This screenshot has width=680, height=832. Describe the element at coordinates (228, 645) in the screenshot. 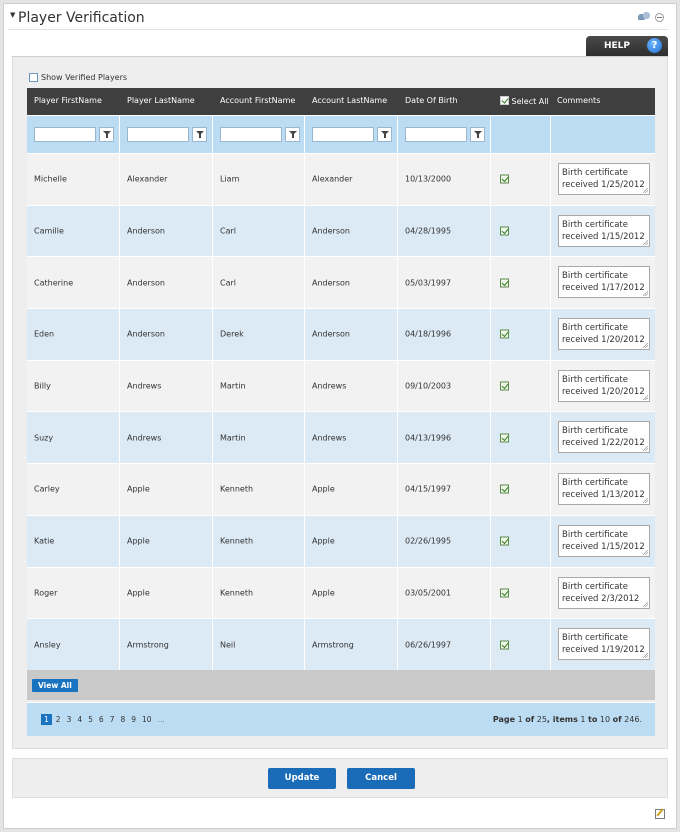

I see `cell-account-firstname-text: Neil` at that location.